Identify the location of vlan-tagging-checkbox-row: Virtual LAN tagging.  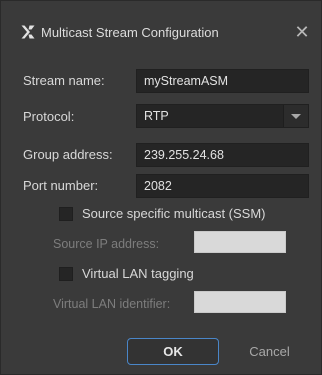
(126, 273).